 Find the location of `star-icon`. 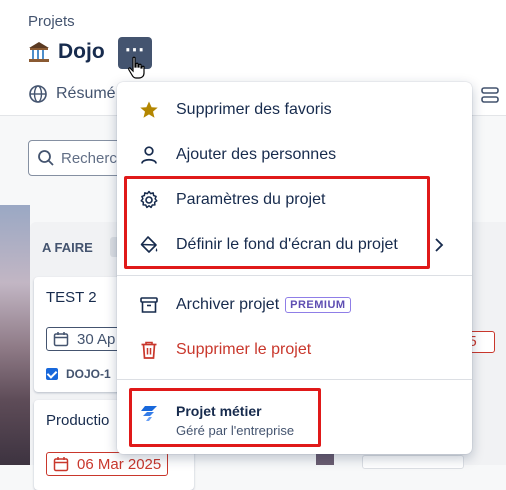

star-icon is located at coordinates (149, 109).